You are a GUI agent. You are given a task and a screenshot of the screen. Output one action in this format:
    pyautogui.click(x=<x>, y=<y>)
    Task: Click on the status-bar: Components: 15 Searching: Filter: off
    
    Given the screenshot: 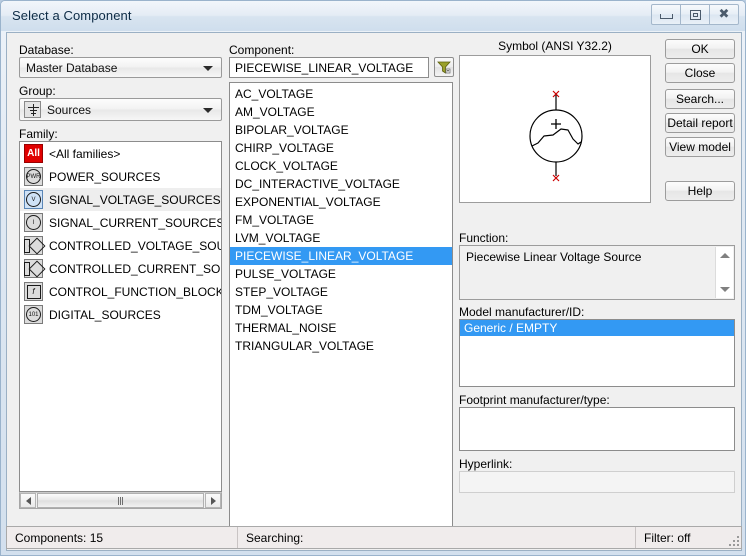 What is the action you would take?
    pyautogui.click(x=374, y=537)
    